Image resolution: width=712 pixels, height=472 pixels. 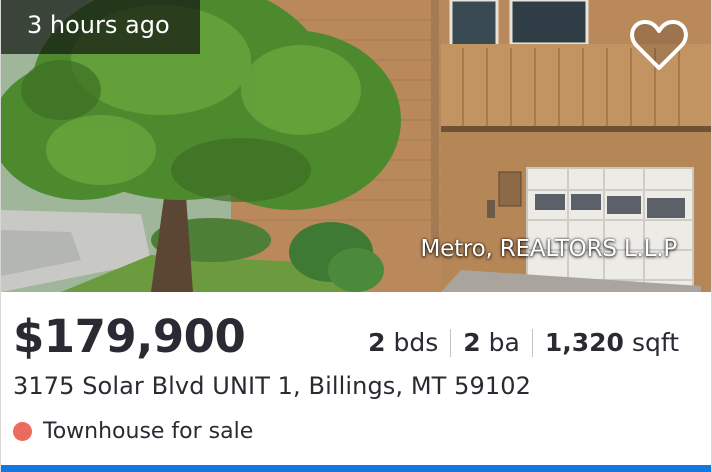 What do you see at coordinates (416, 342) in the screenshot?
I see `beds-unit: bds` at bounding box center [416, 342].